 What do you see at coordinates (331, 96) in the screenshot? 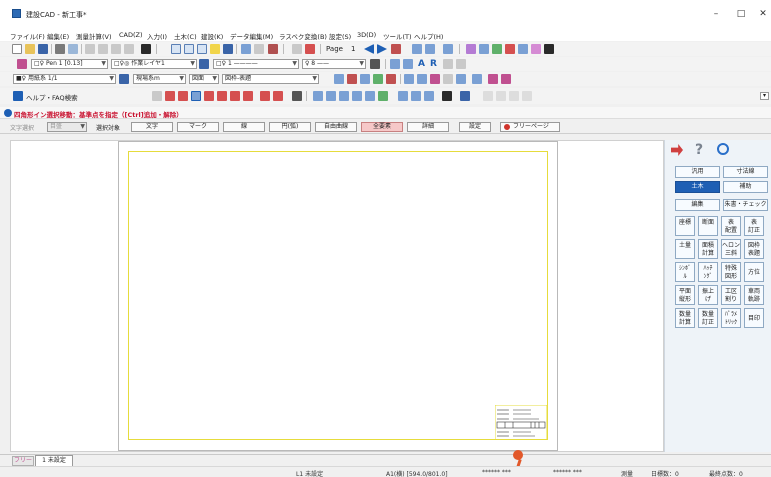
I see `mirror-icon` at bounding box center [331, 96].